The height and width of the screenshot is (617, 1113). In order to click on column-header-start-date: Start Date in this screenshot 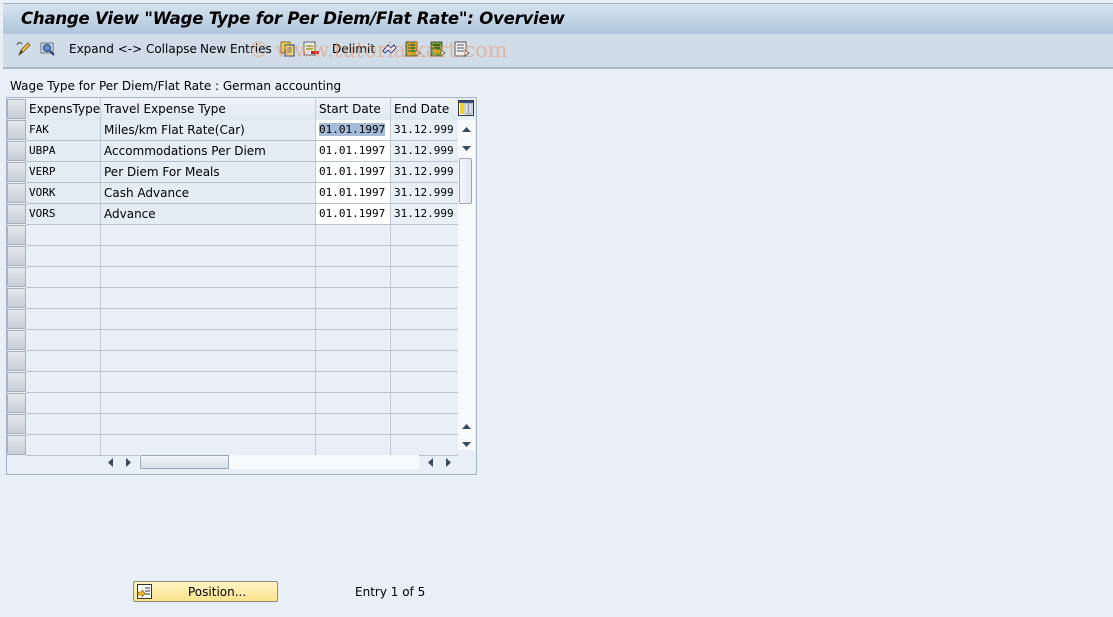, I will do `click(353, 109)`.